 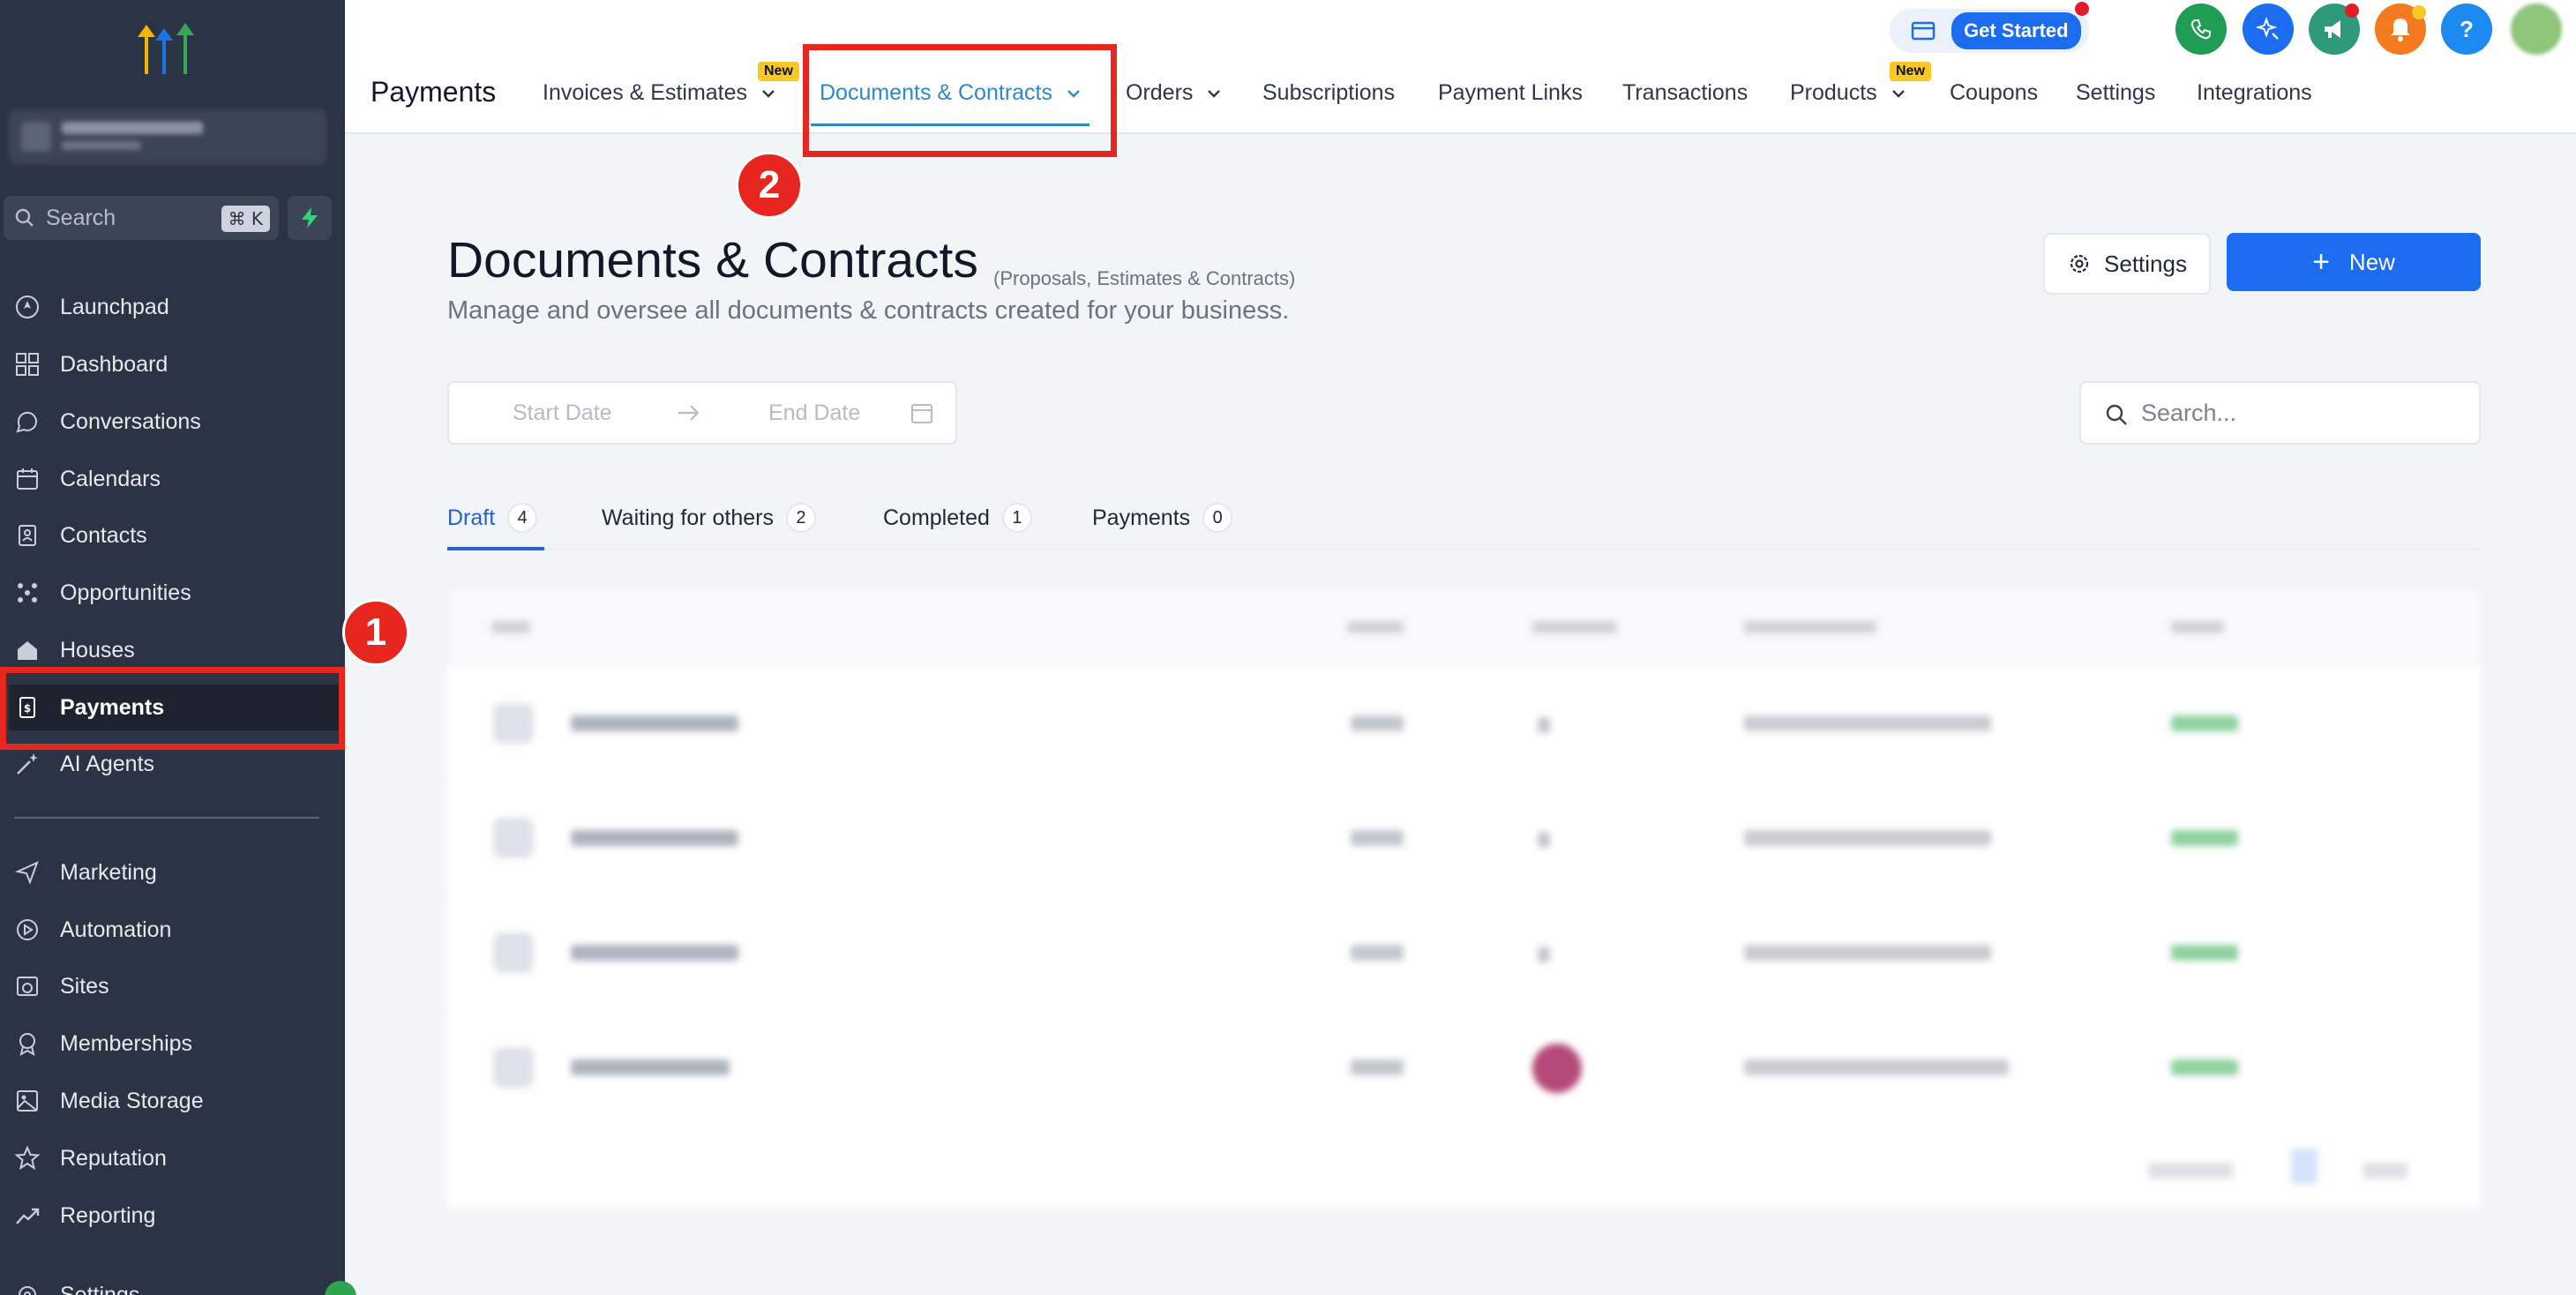 What do you see at coordinates (814, 413) in the screenshot?
I see `end-date-input: End Date` at bounding box center [814, 413].